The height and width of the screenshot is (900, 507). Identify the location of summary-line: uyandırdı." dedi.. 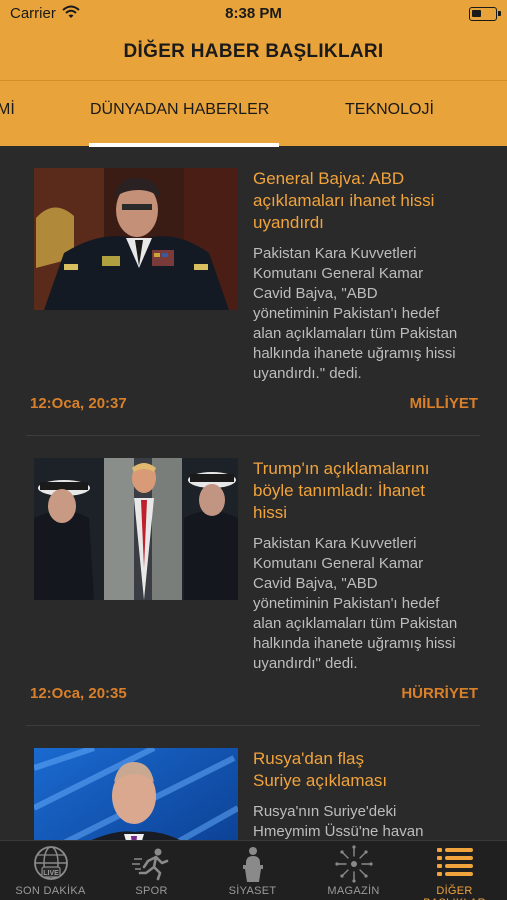
(307, 373).